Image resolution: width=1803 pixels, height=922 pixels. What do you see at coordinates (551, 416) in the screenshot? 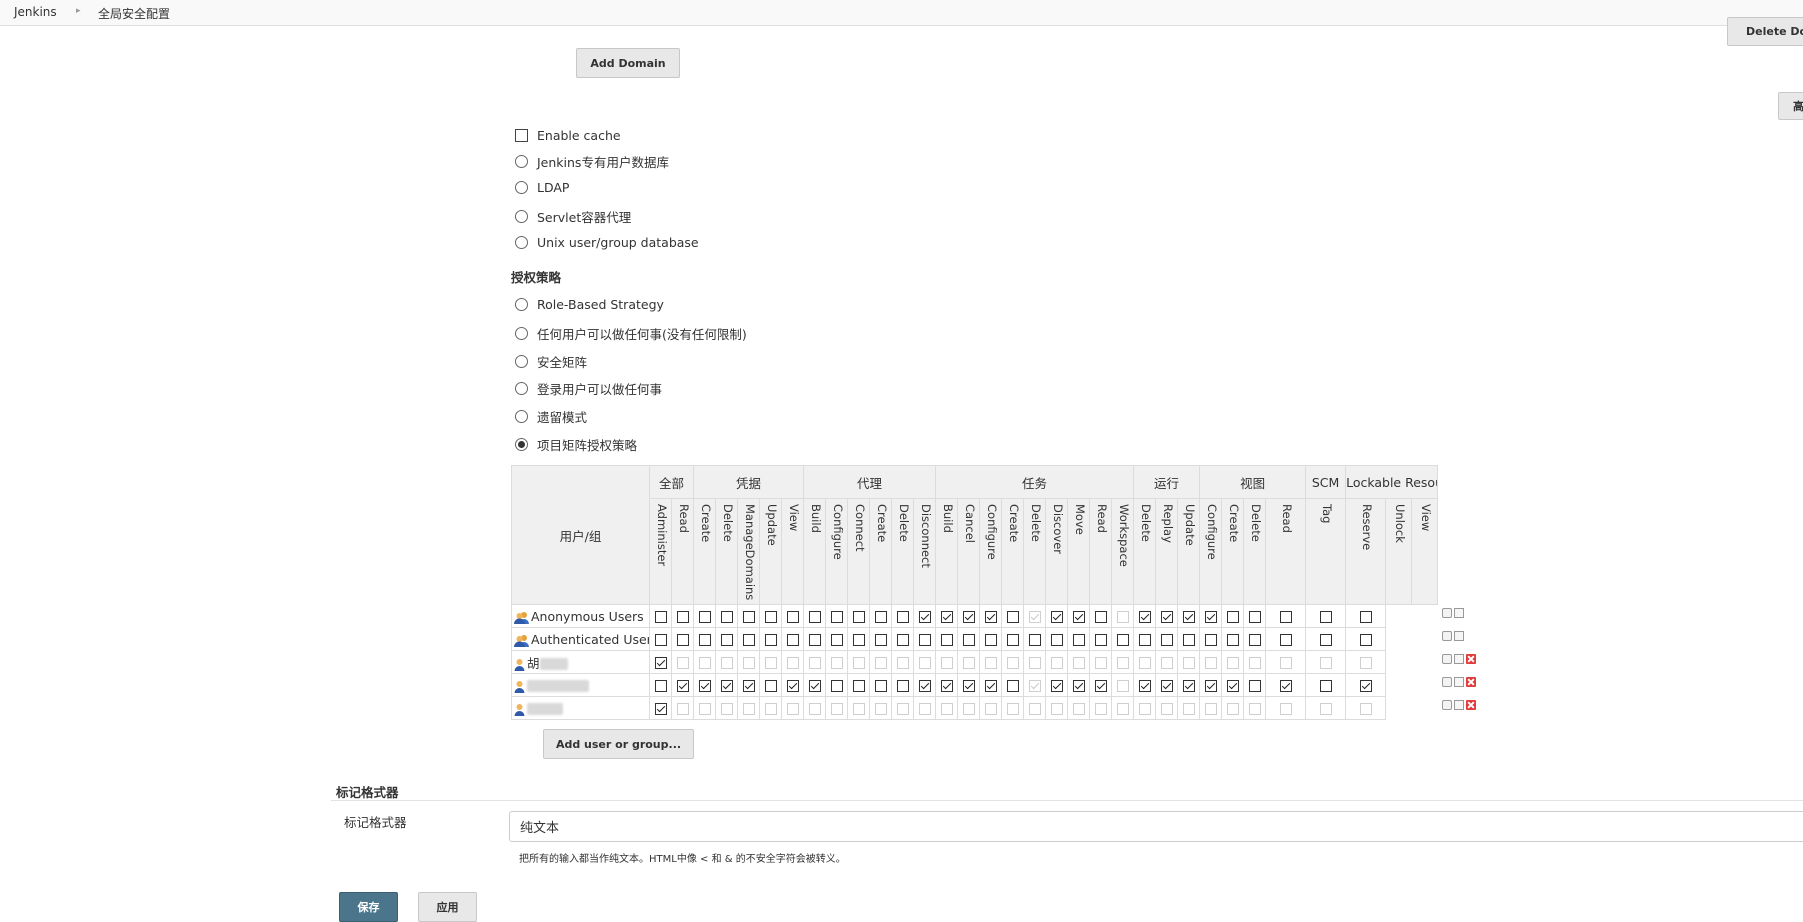
I see `authorization-option: 遗留模式` at bounding box center [551, 416].